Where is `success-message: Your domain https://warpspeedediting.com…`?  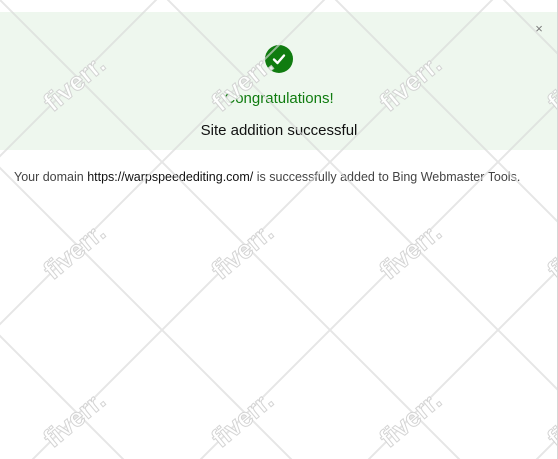
success-message: Your domain https://warpspeedediting.com… is located at coordinates (267, 177).